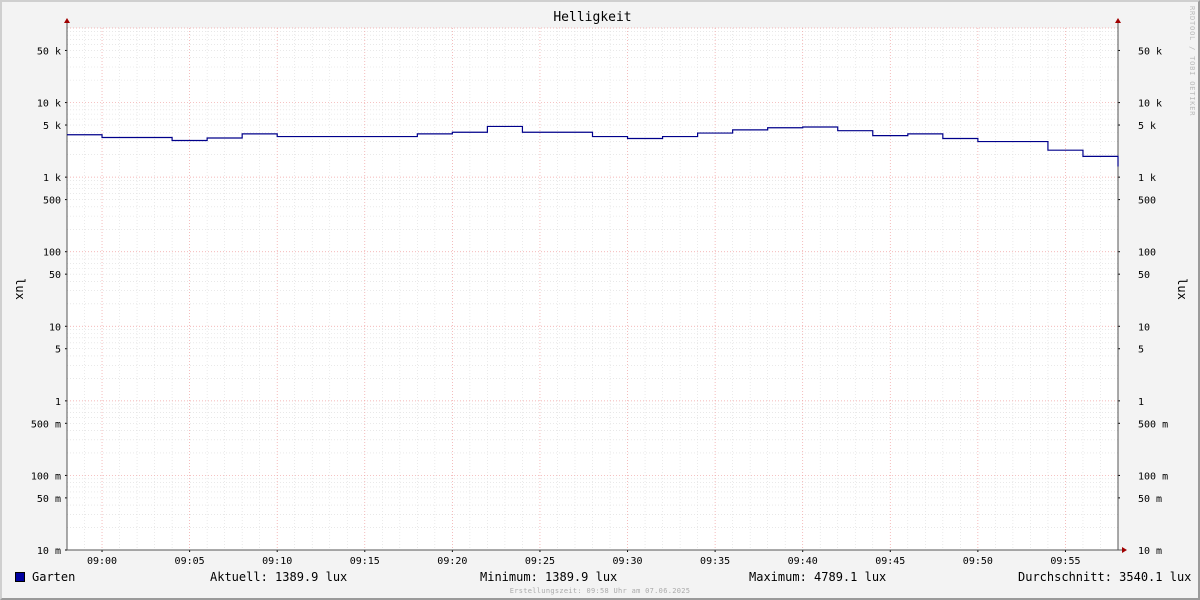  Describe the element at coordinates (52, 201) in the screenshot. I see `y-tick-label-left: 500` at that location.